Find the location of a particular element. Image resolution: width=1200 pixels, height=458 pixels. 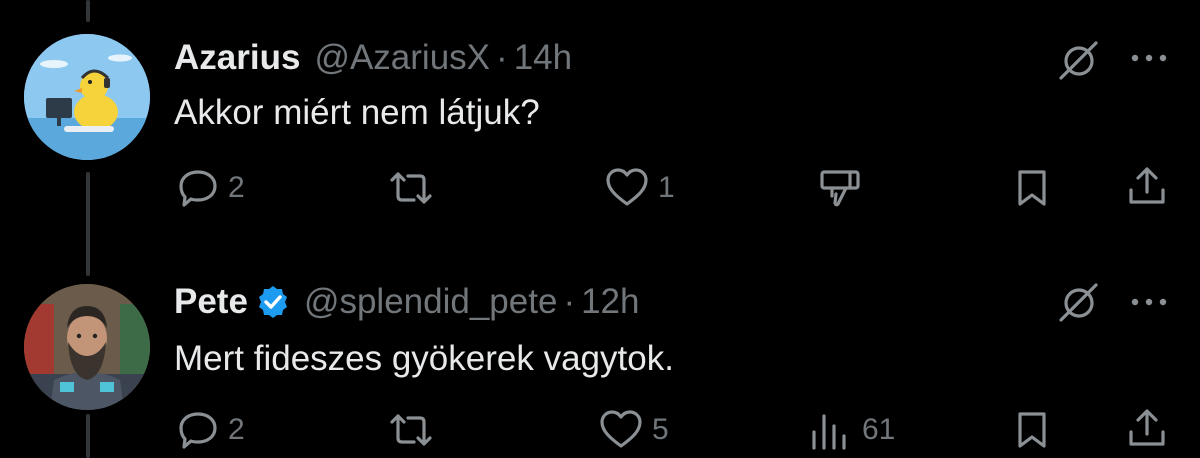

views-button: 61 is located at coordinates (850, 430).